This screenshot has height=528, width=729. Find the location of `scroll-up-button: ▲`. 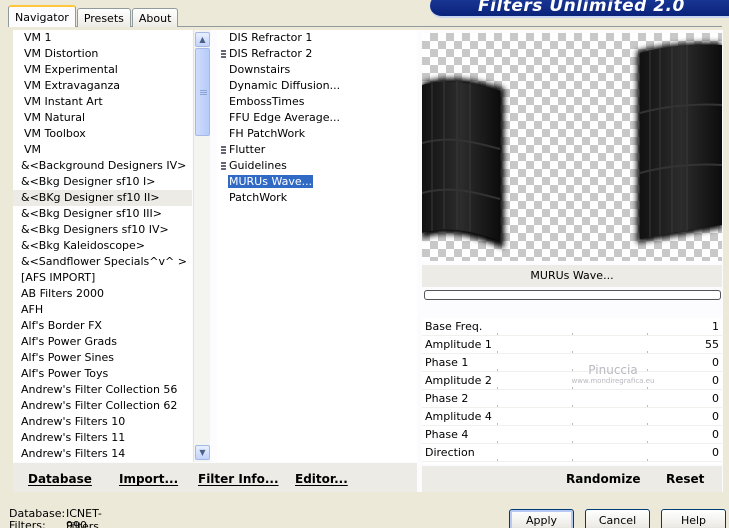

scroll-up-button: ▲ is located at coordinates (202, 39).